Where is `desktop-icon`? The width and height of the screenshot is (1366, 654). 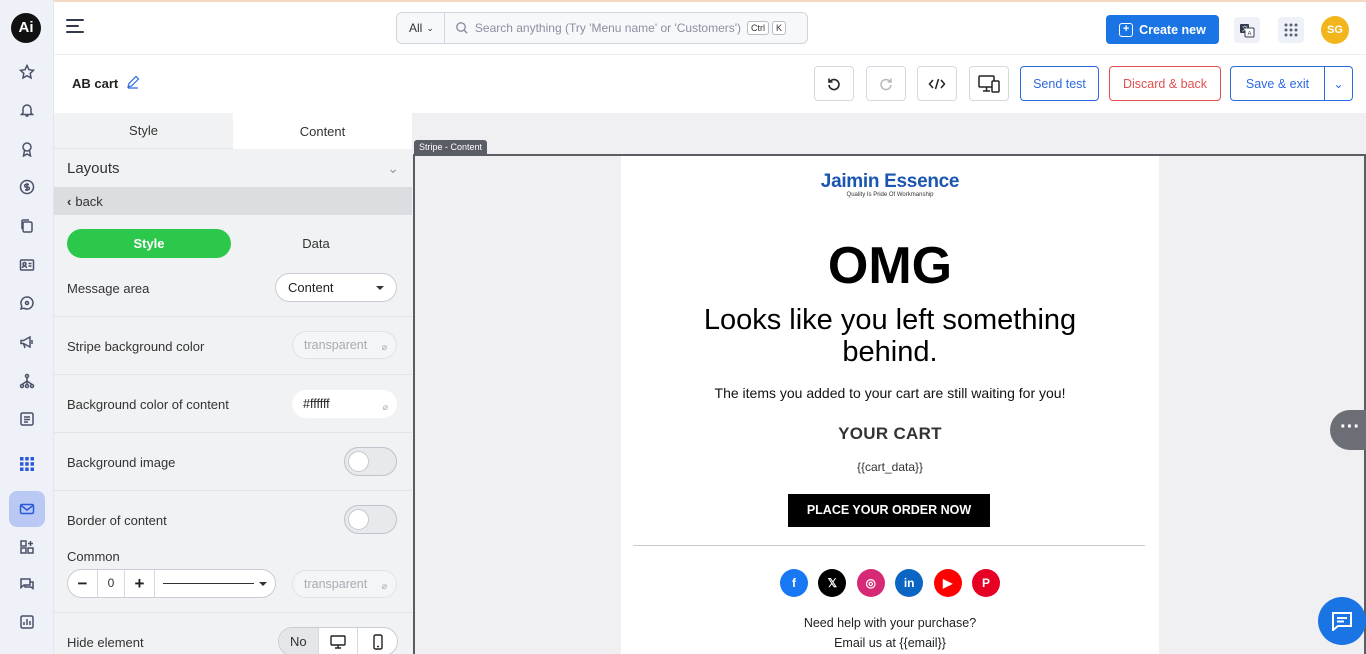
desktop-icon is located at coordinates (338, 641).